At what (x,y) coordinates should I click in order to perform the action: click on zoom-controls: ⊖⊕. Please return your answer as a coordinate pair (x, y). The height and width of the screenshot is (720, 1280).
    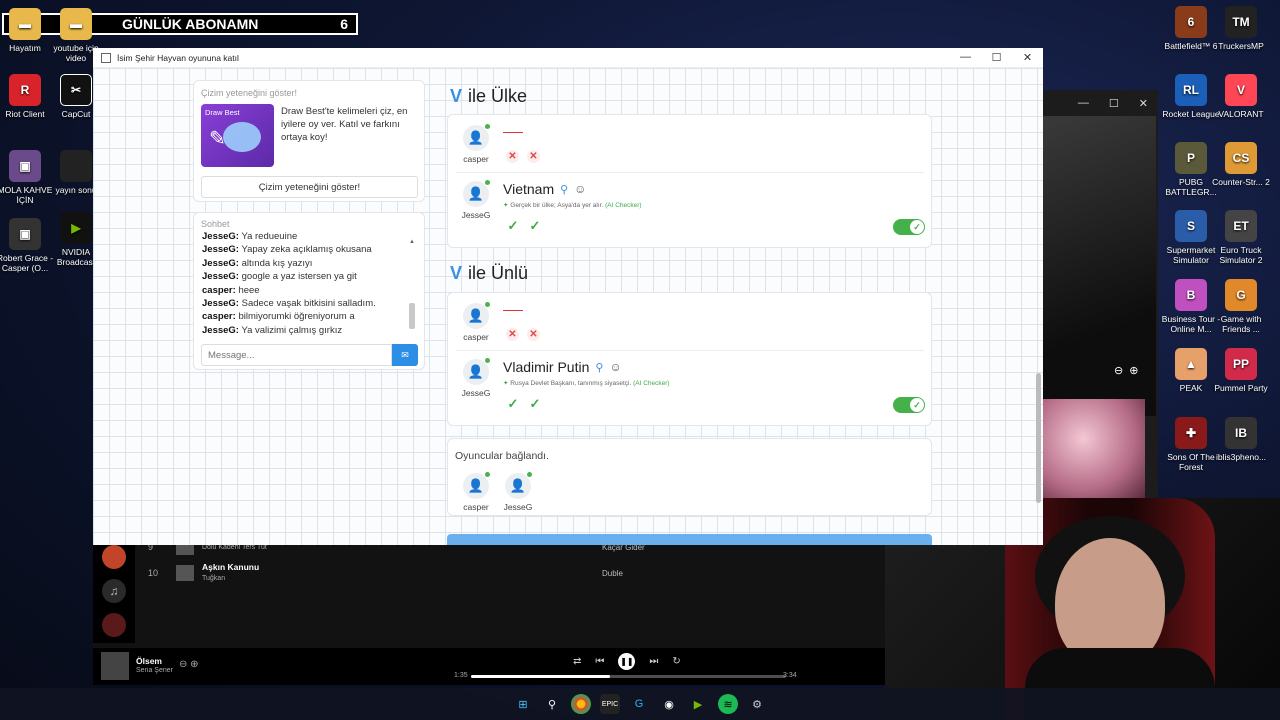
    Looking at the image, I should click on (1129, 370).